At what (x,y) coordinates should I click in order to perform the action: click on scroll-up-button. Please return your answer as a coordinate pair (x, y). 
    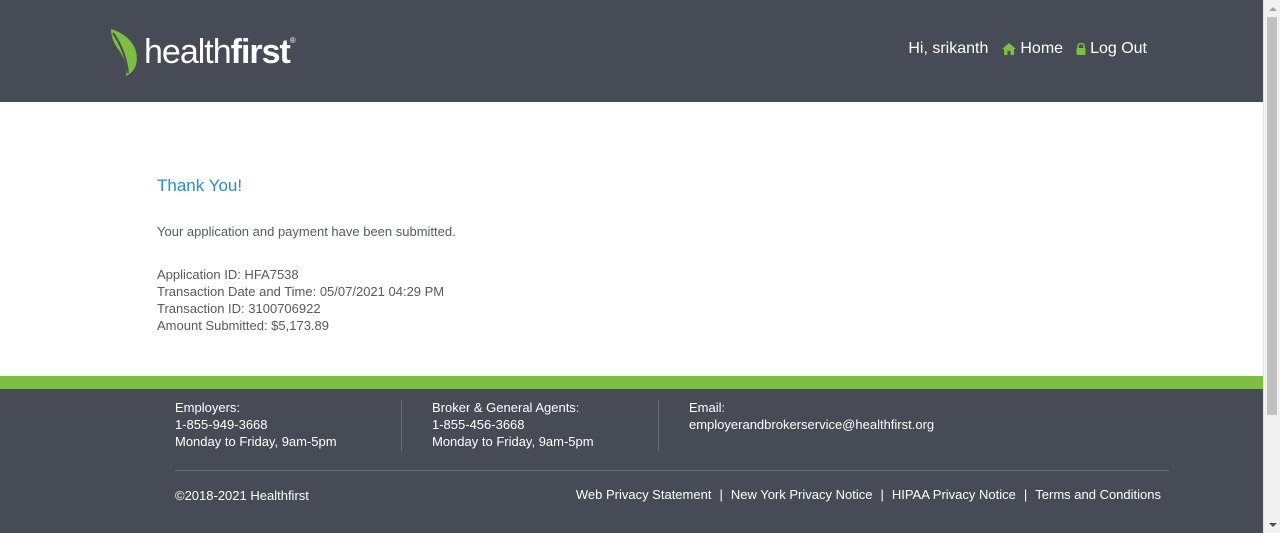
    Looking at the image, I should click on (1272, 8).